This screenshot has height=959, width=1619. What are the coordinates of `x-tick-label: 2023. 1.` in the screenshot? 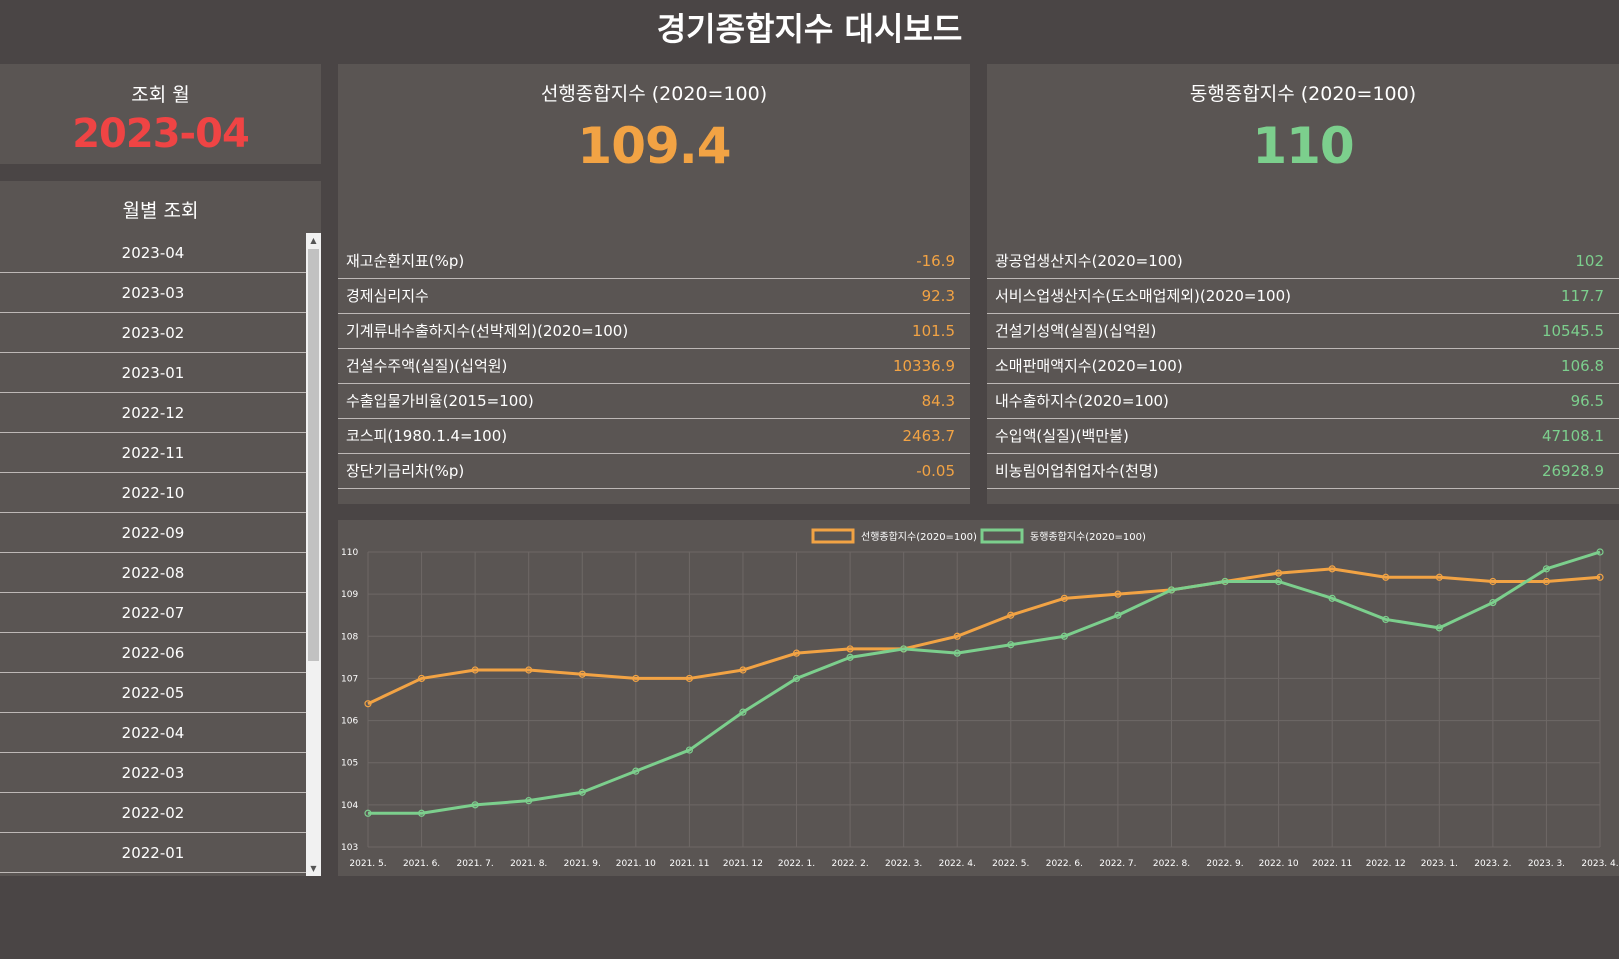 It's located at (1439, 864).